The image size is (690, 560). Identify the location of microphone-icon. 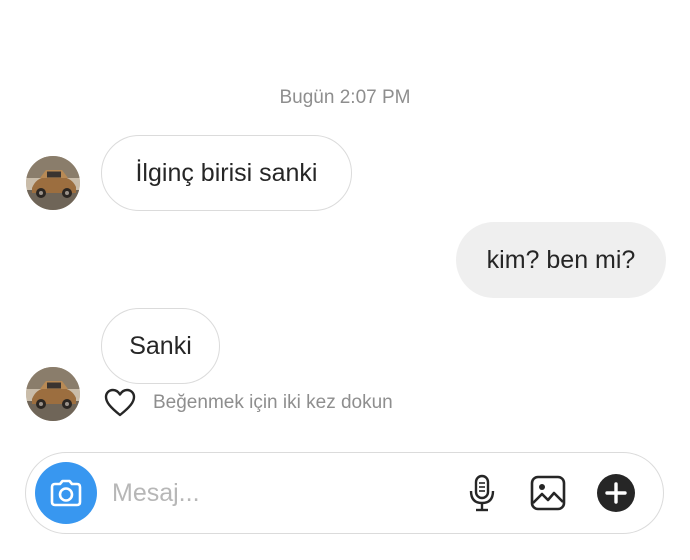
(482, 493).